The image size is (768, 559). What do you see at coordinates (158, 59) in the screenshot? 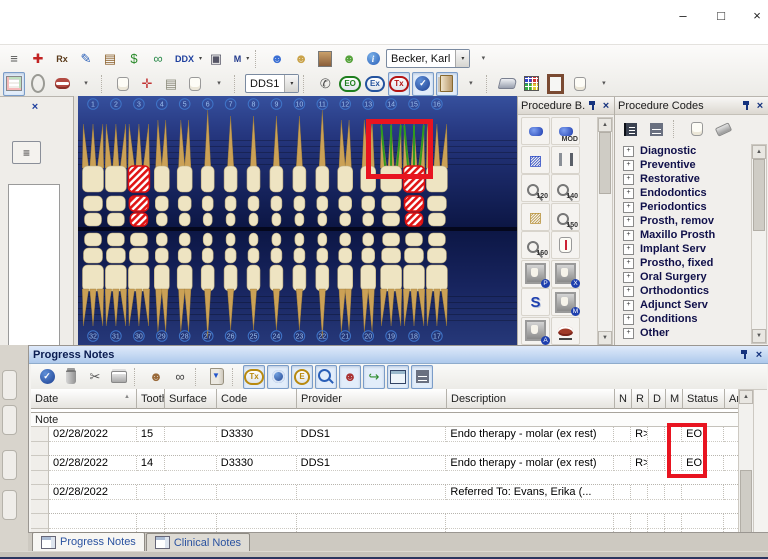
I see `glasses-icon: ∞` at bounding box center [158, 59].